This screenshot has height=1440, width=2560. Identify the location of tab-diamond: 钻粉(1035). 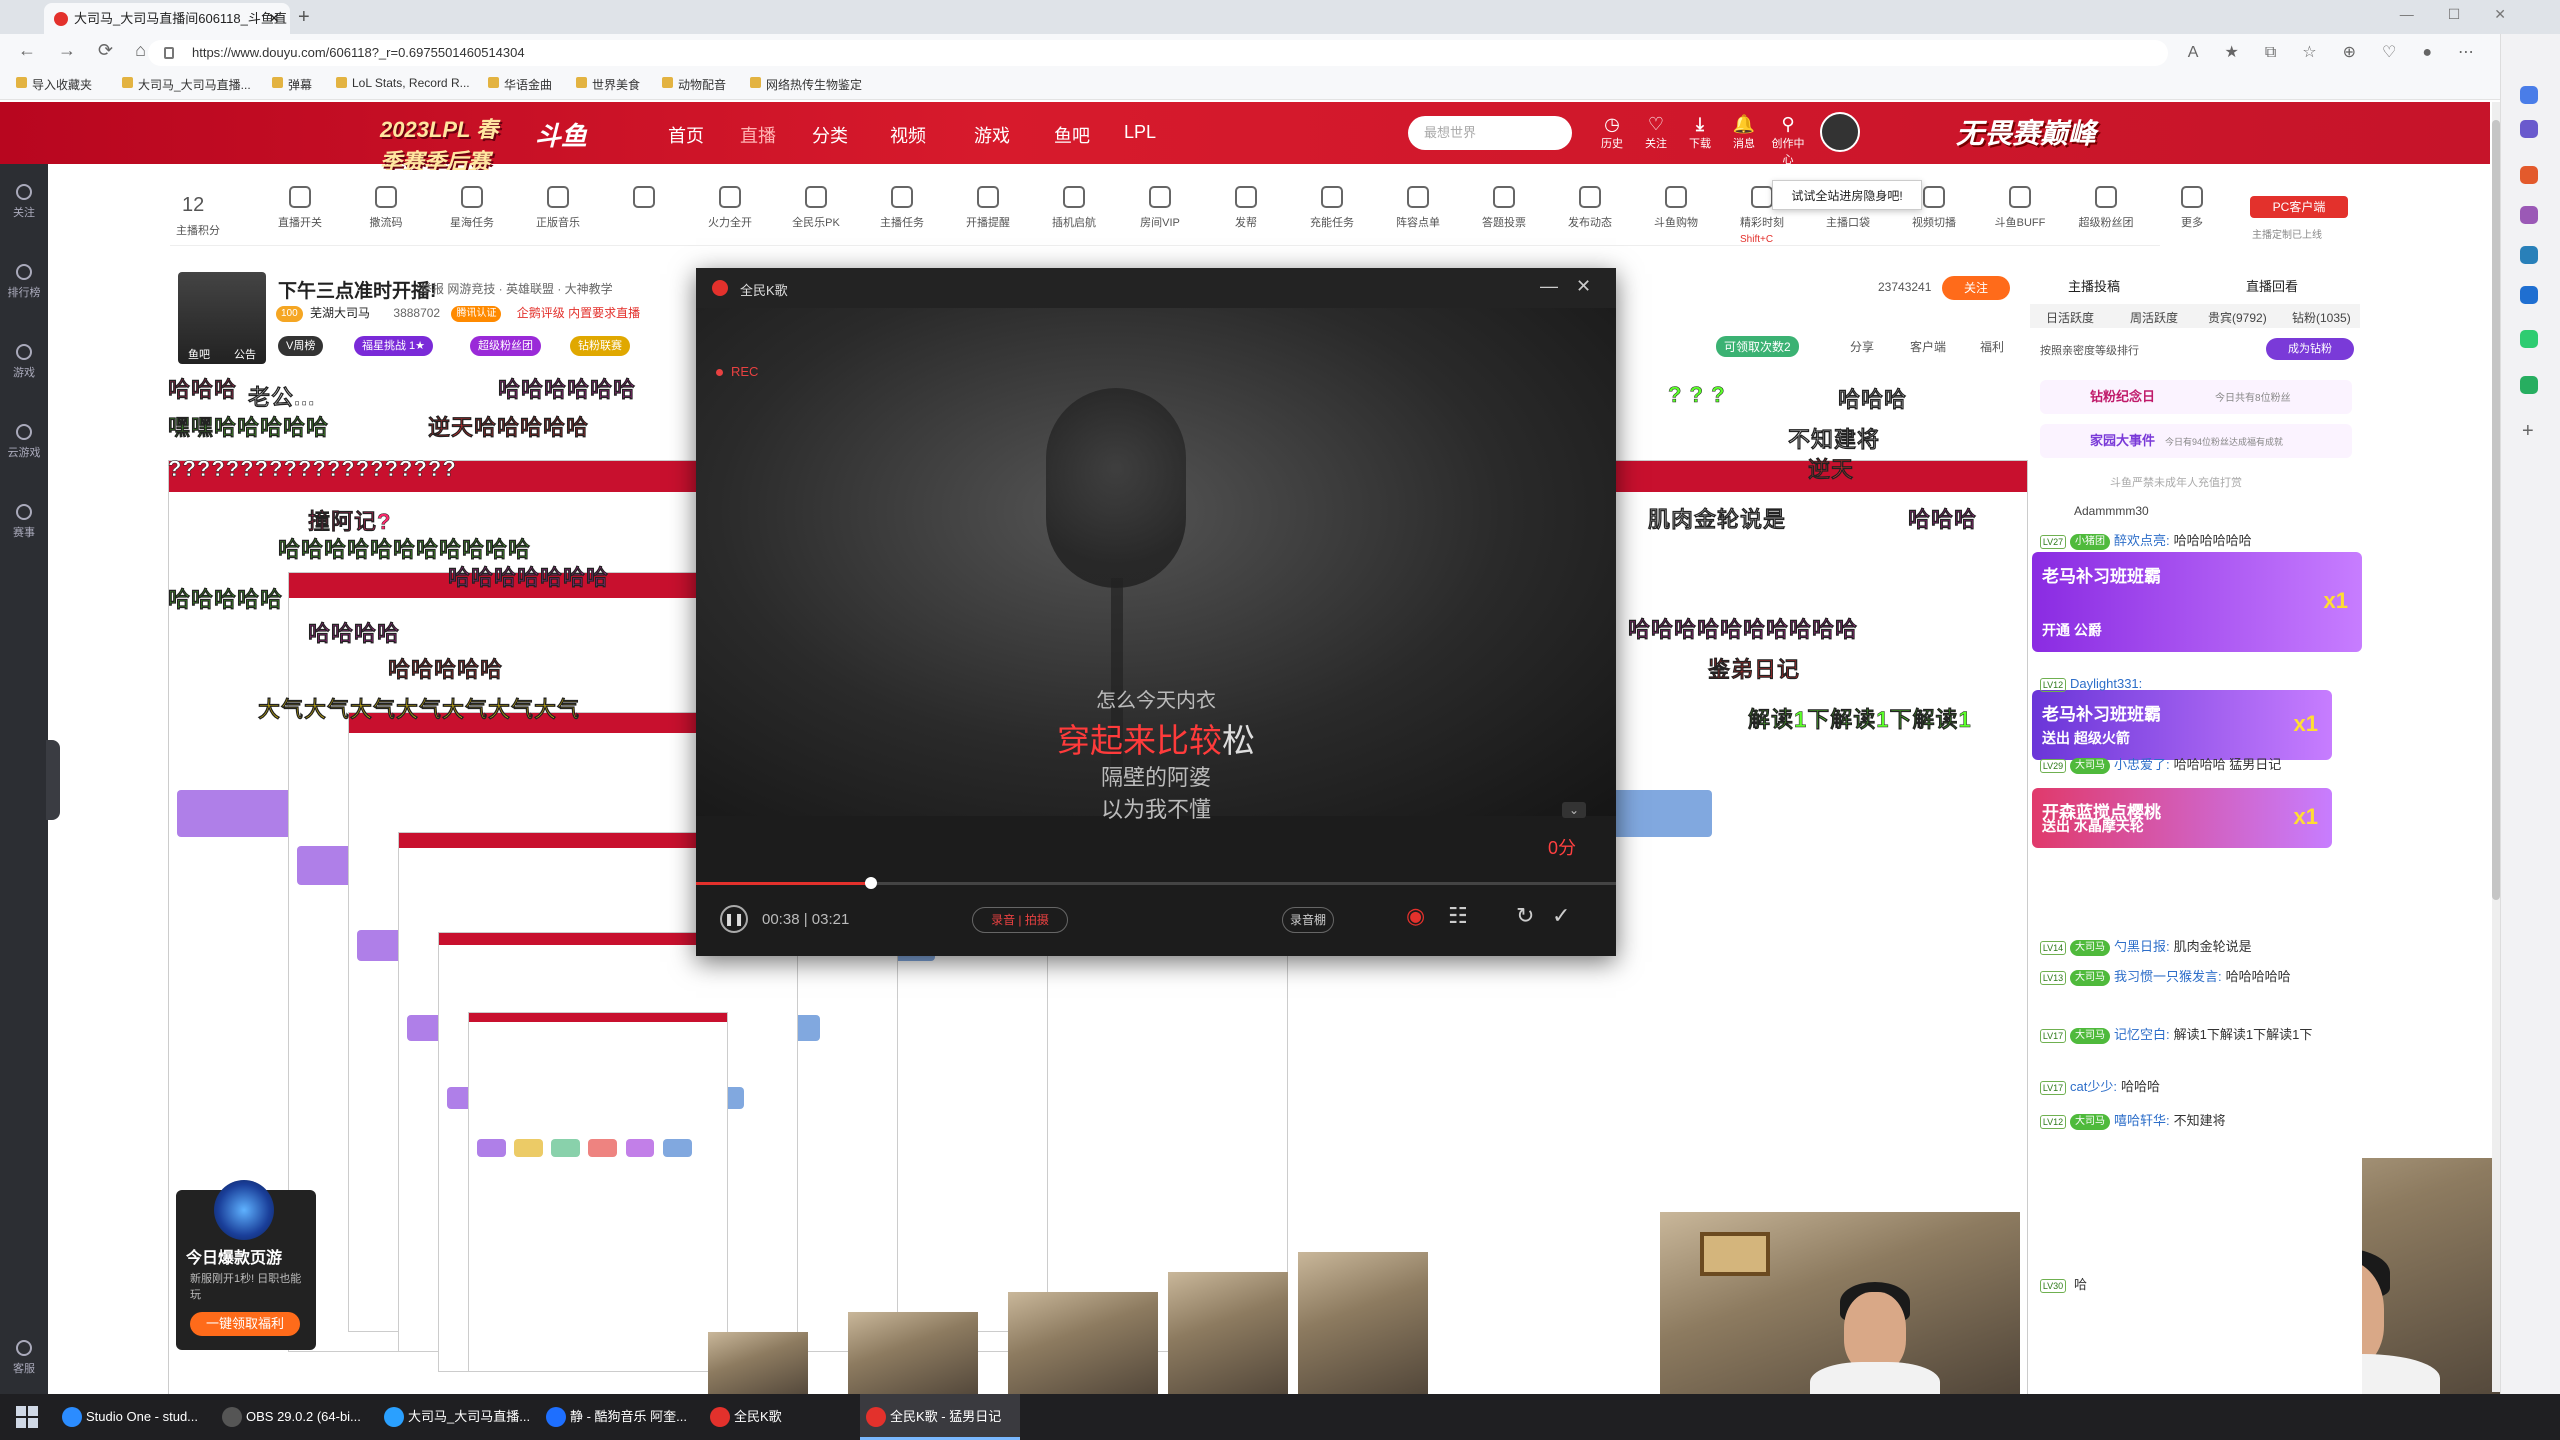
(2321, 317).